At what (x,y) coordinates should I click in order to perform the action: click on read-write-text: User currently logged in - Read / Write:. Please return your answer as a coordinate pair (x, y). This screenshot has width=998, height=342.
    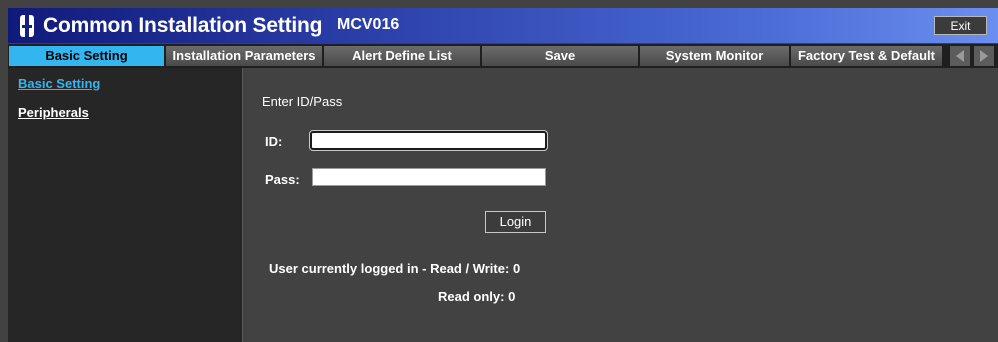
    Looking at the image, I should click on (389, 268).